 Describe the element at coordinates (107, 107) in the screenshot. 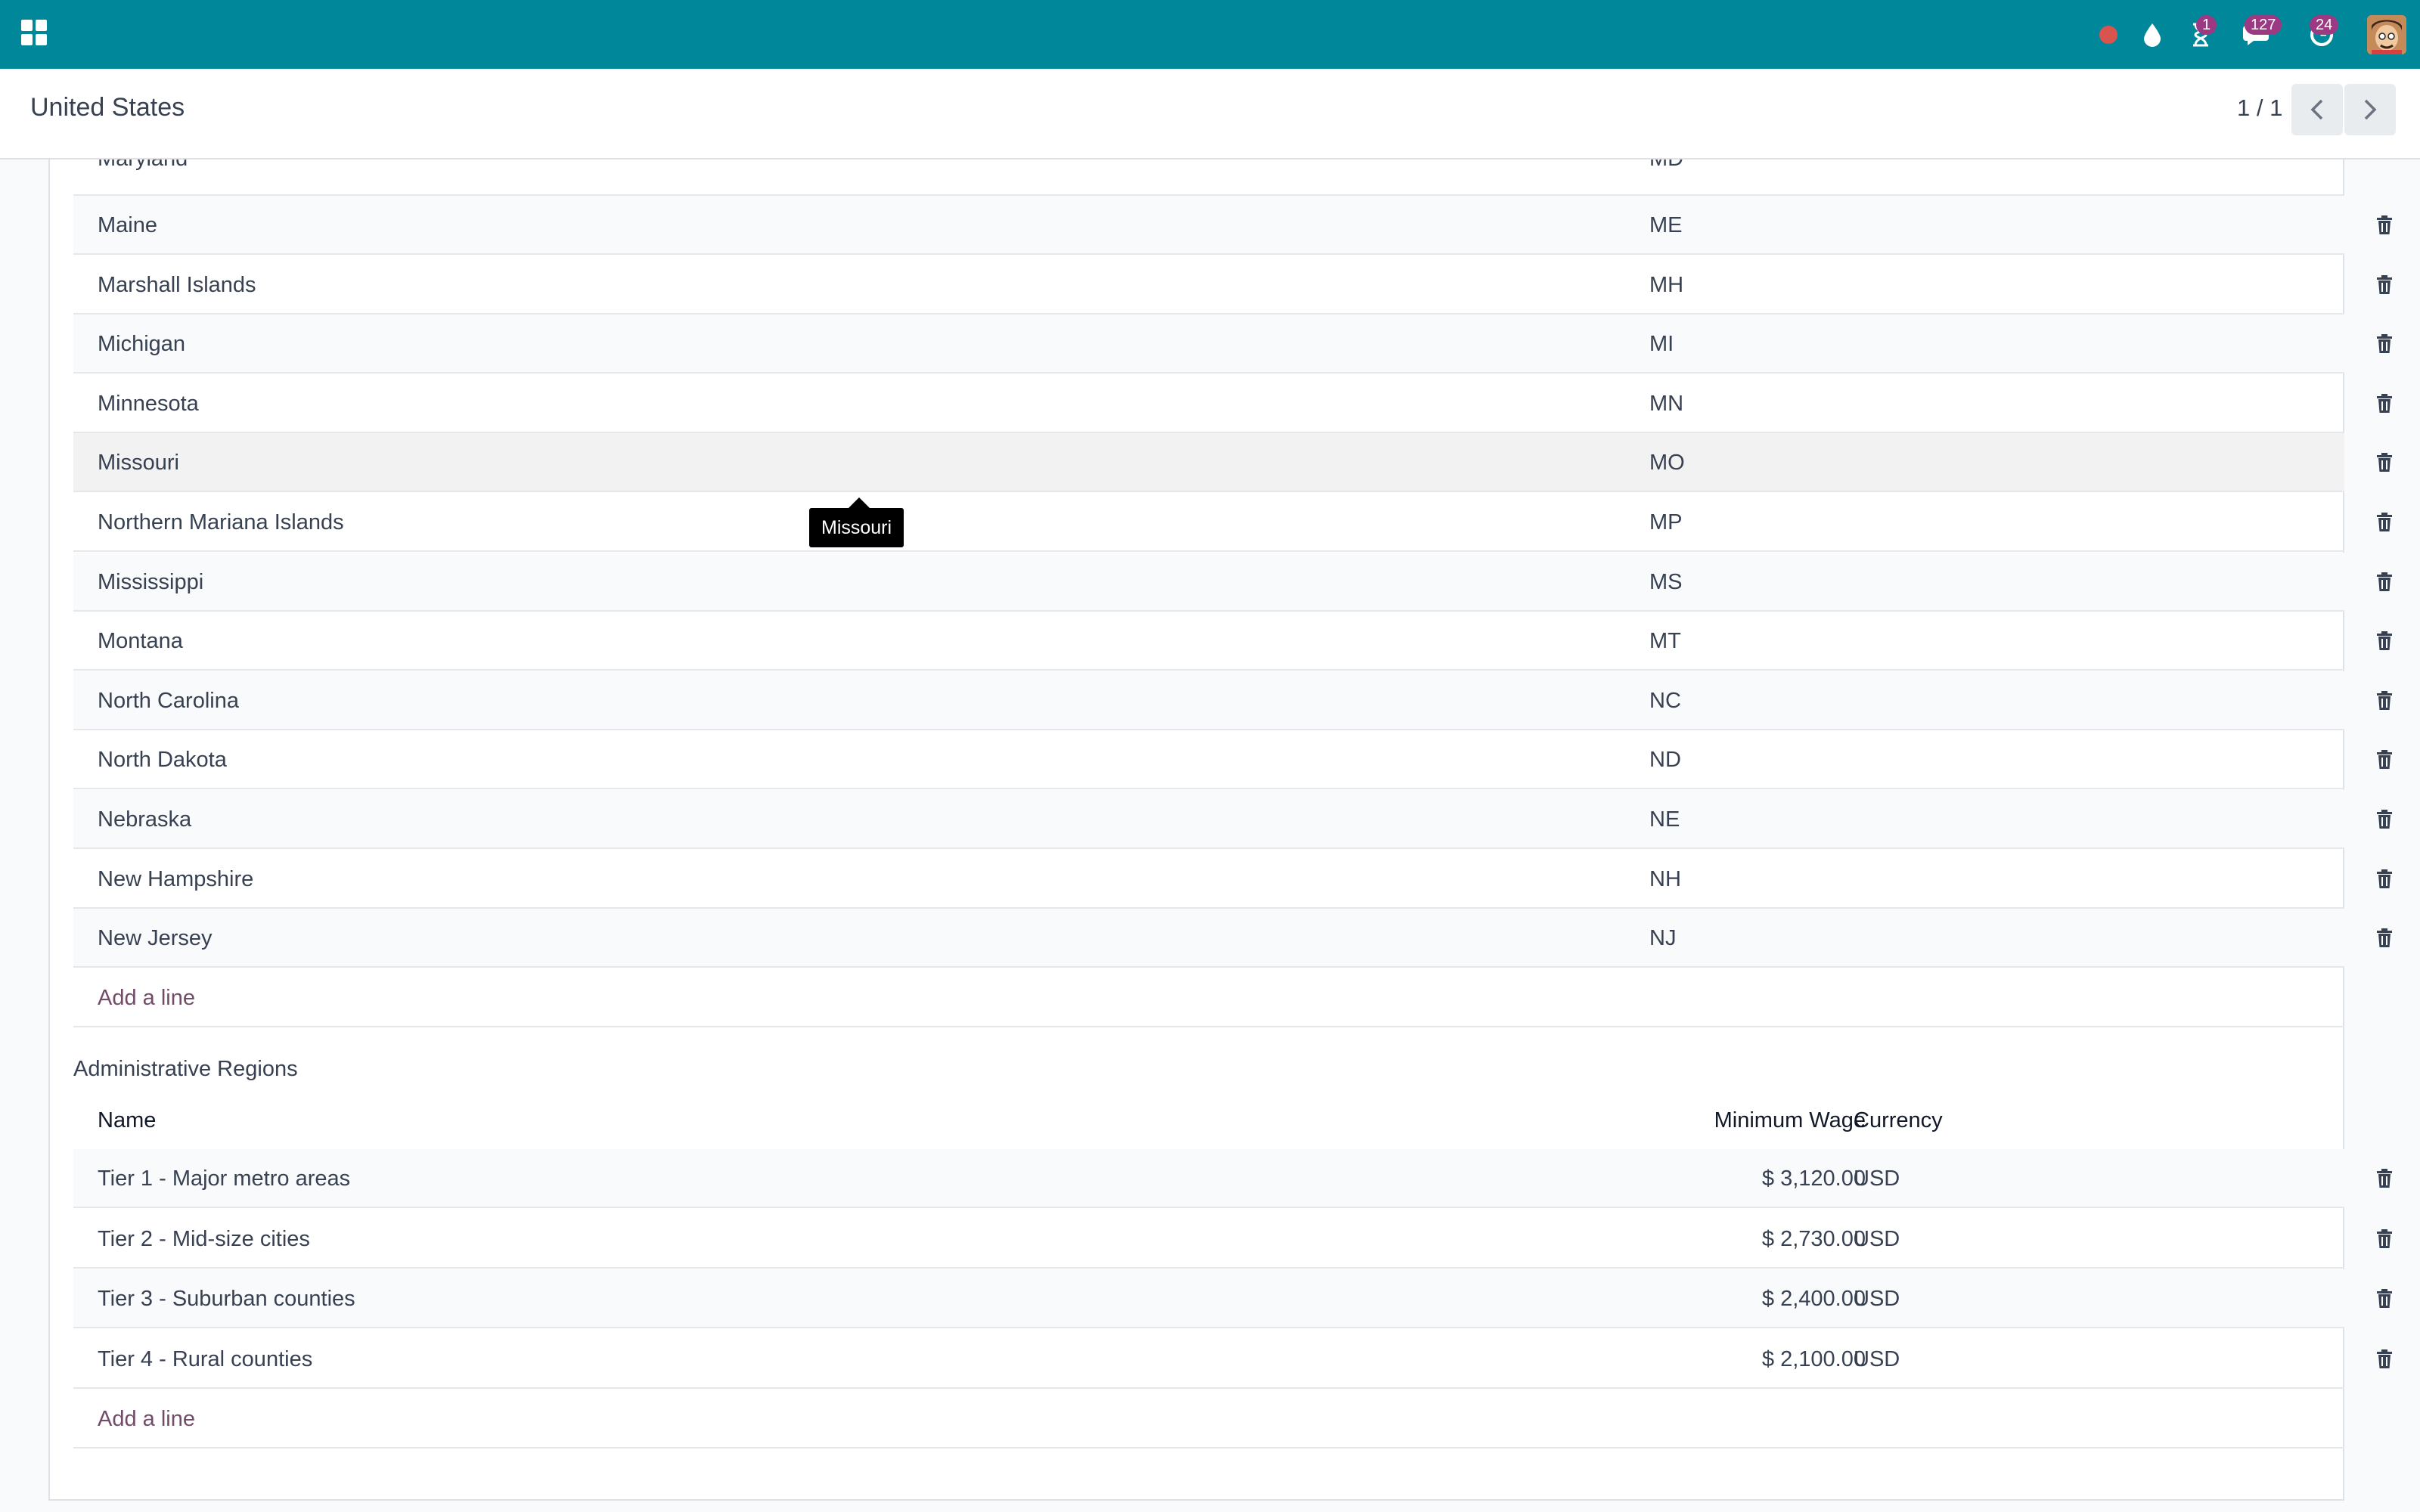

I see `page-title: United States` at that location.